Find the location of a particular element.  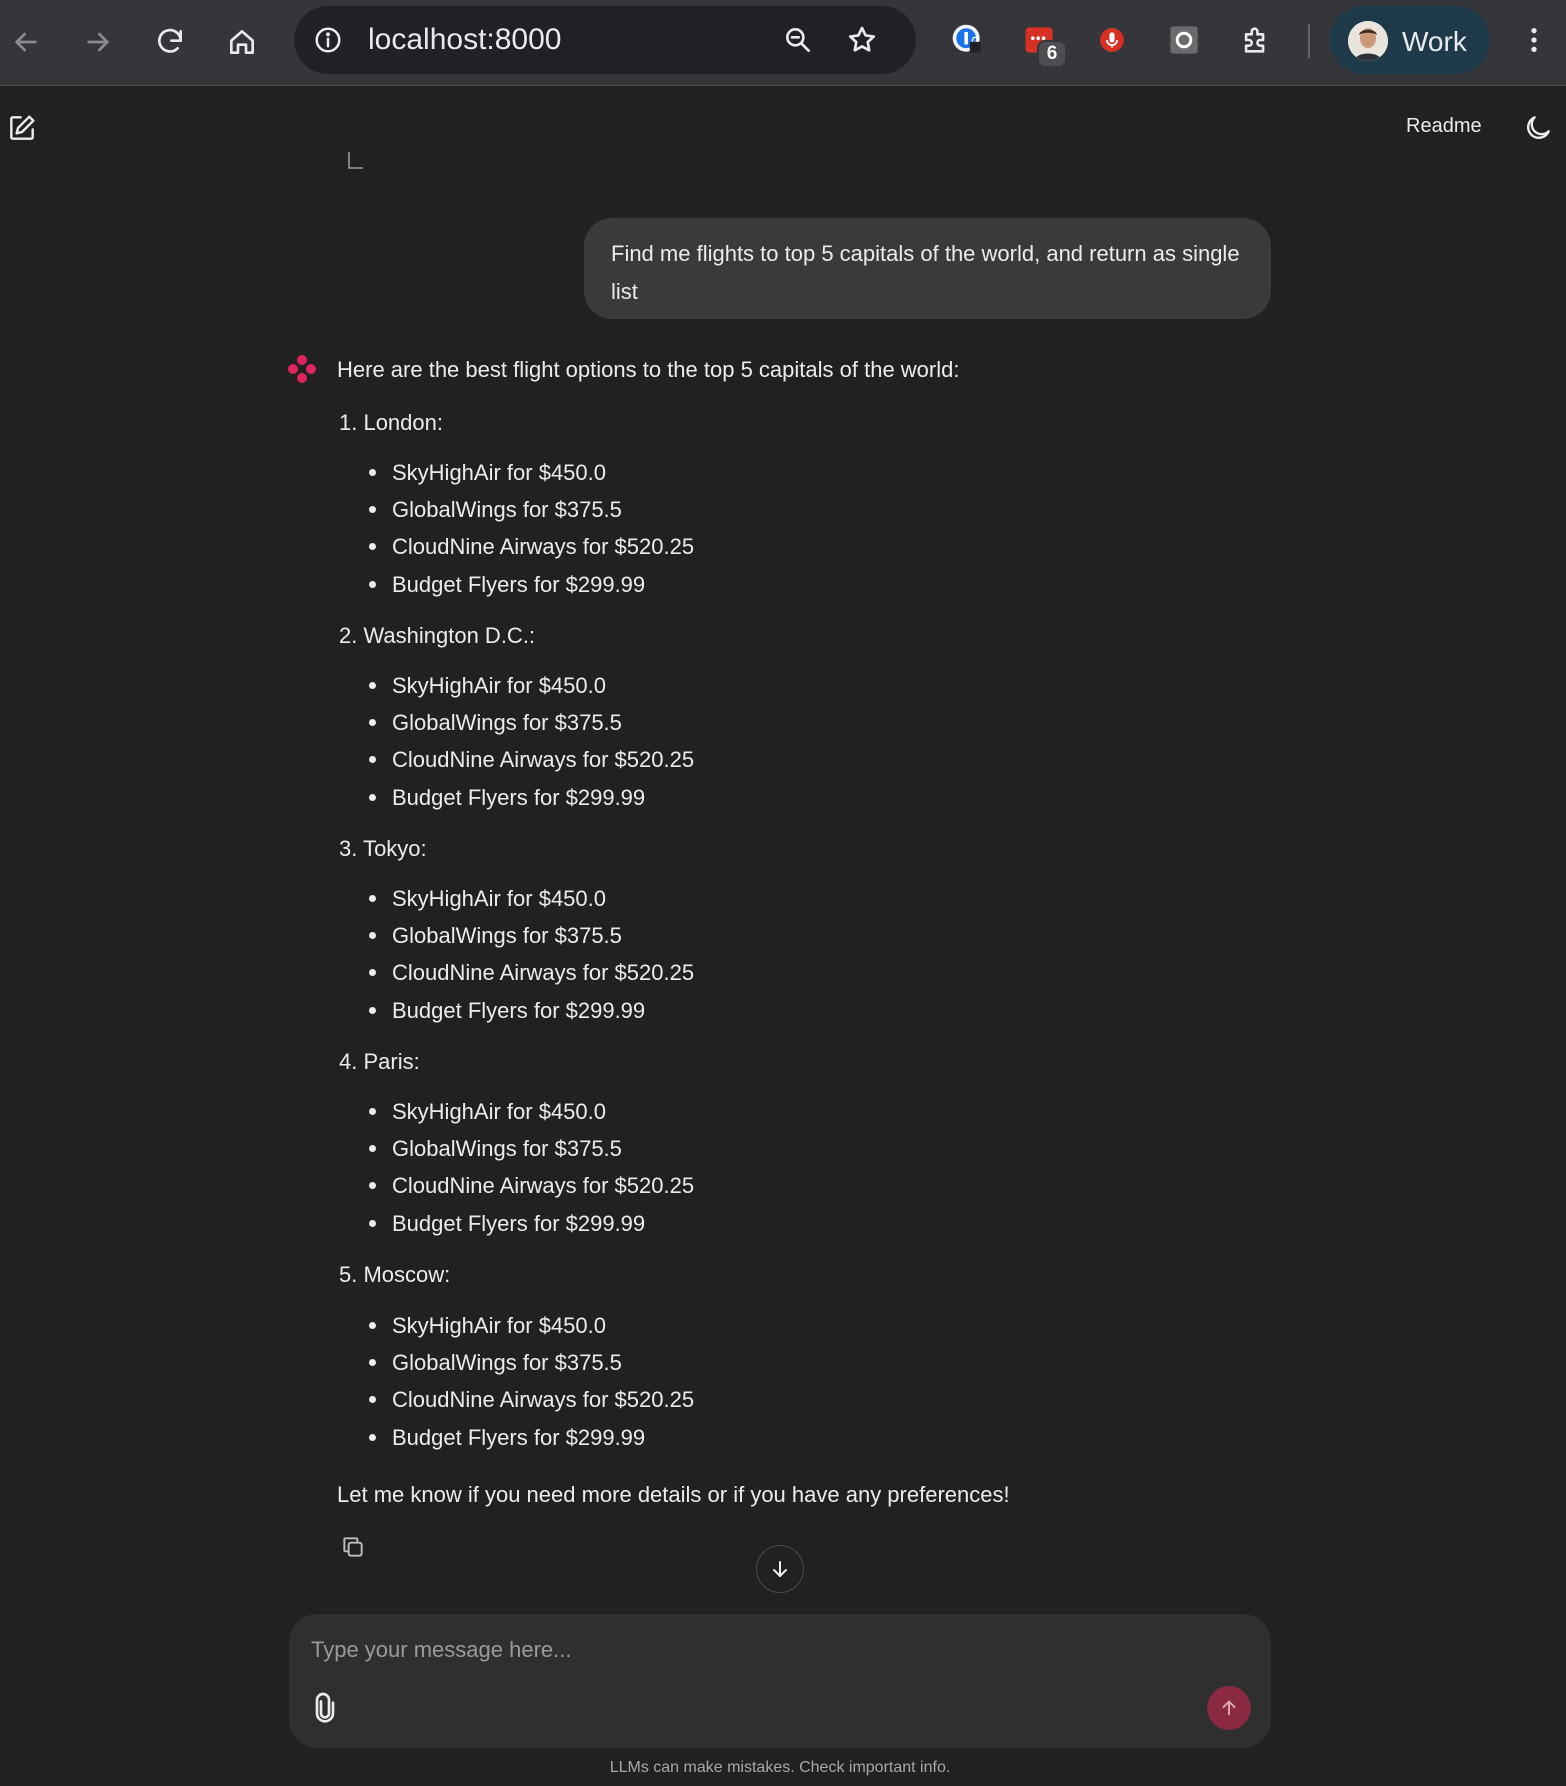

reload-icon is located at coordinates (170, 42).